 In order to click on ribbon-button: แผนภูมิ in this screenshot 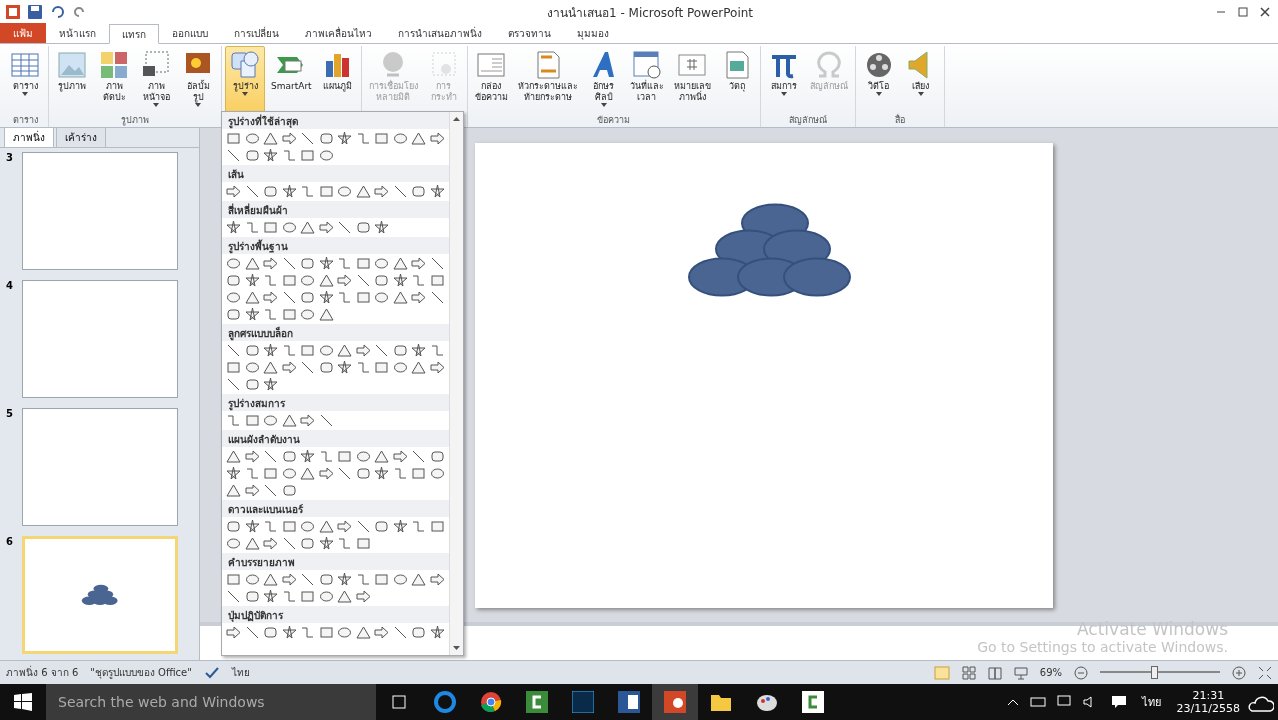, I will do `click(337, 79)`.